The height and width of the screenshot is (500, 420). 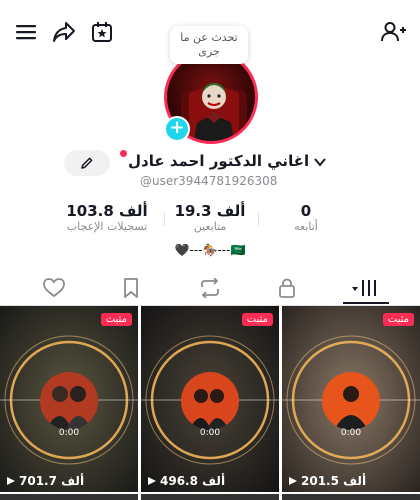 I want to click on content-tabs, so click(x=210, y=288).